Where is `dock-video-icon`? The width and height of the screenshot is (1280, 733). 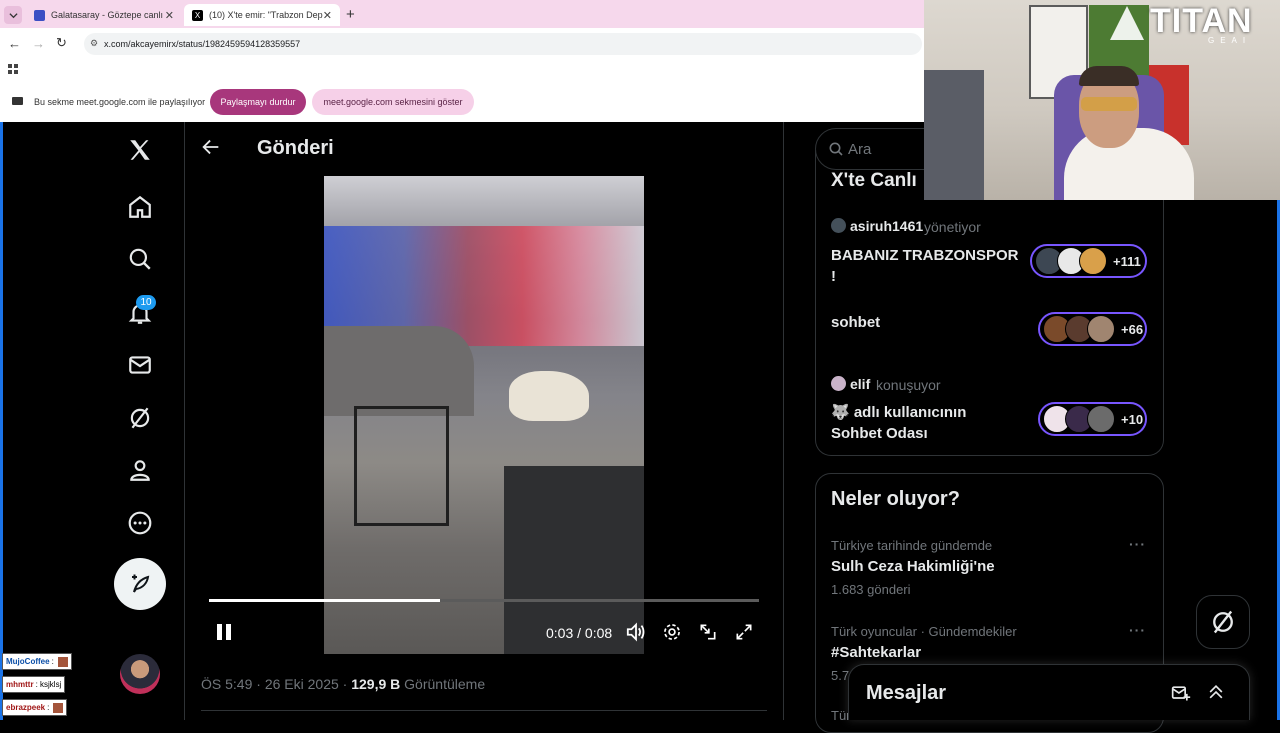 dock-video-icon is located at coordinates (708, 634).